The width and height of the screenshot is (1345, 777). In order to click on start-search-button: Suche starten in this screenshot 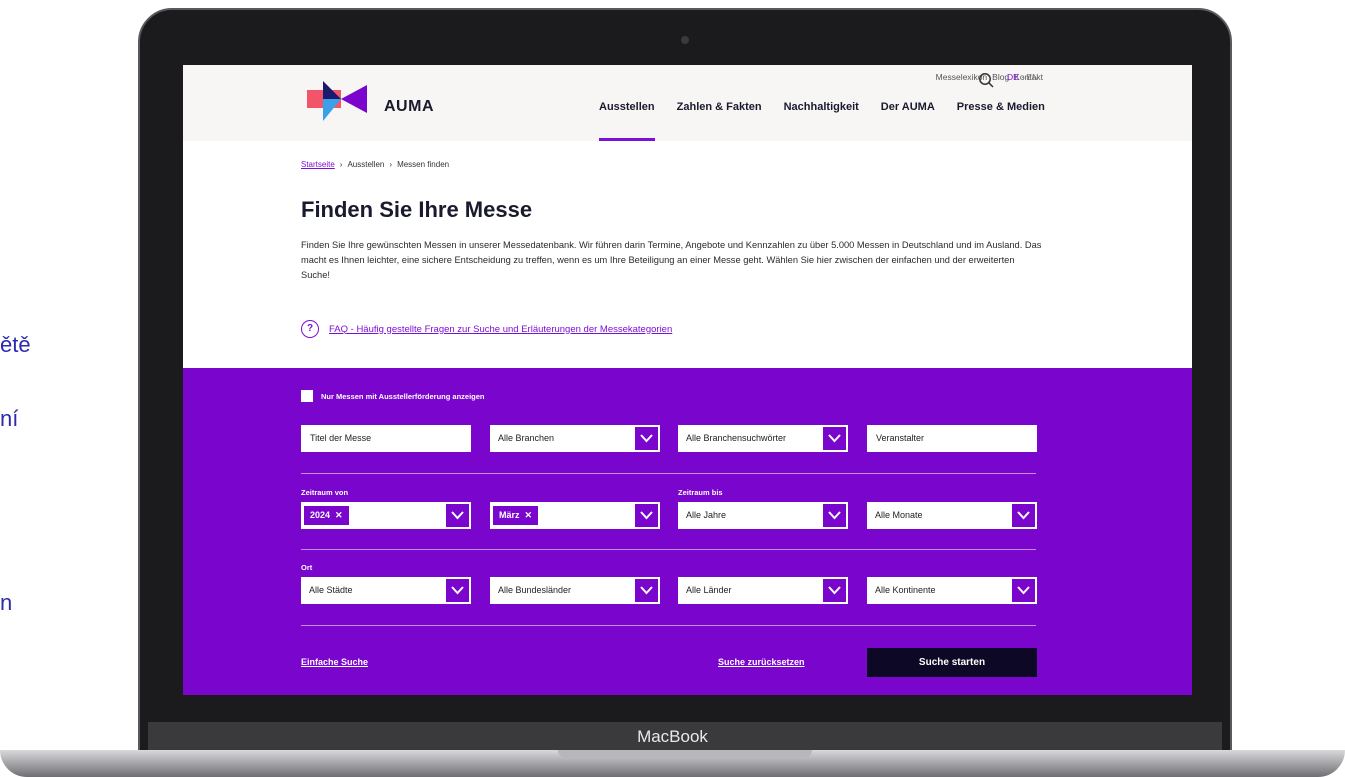, I will do `click(952, 662)`.